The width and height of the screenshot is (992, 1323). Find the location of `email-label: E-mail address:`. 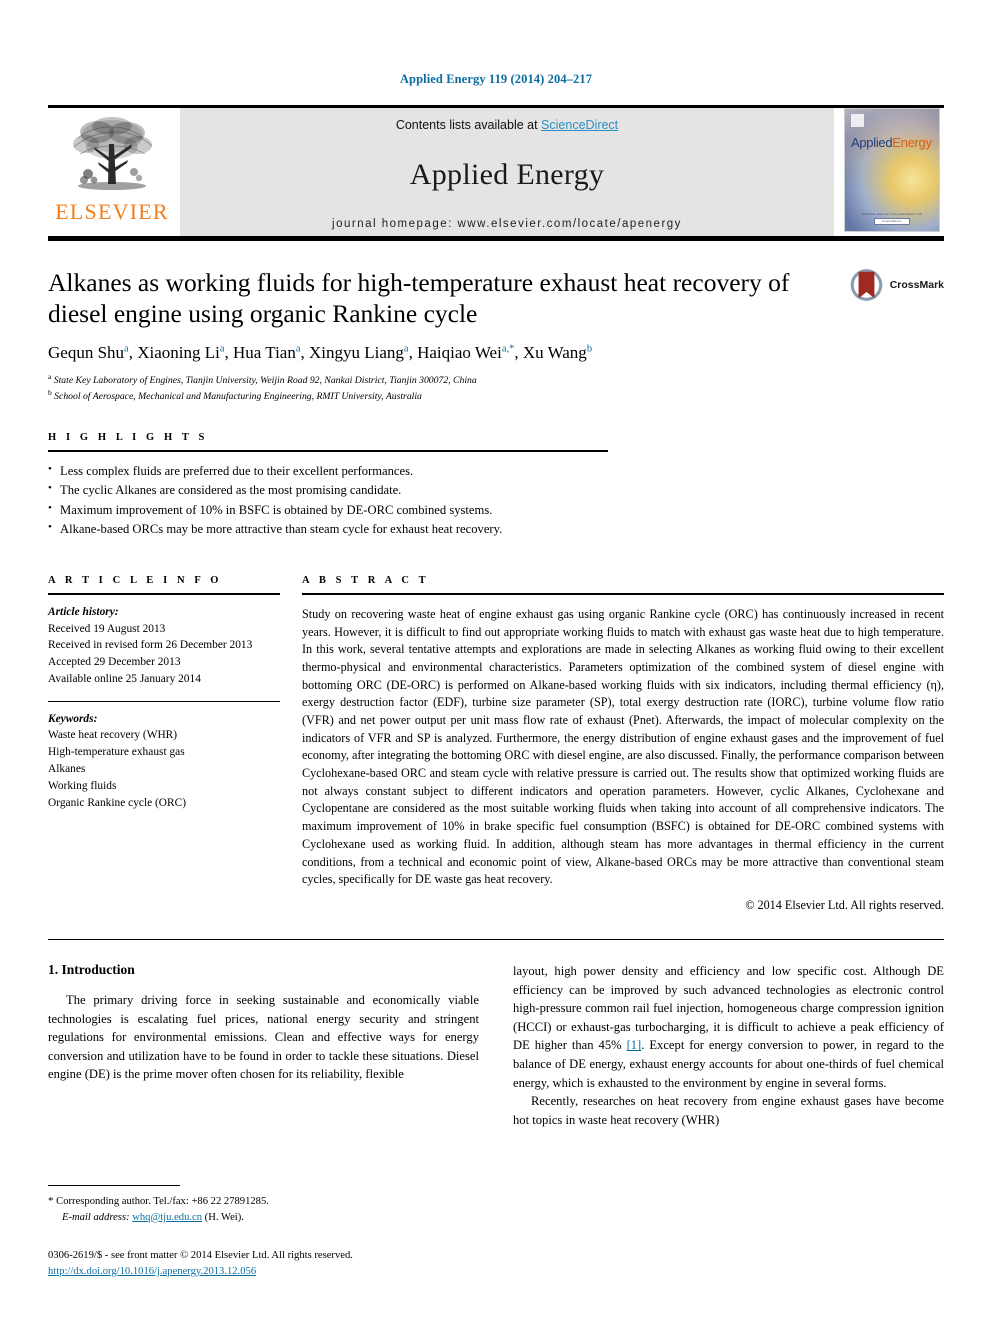

email-label: E-mail address: is located at coordinates (96, 1217).